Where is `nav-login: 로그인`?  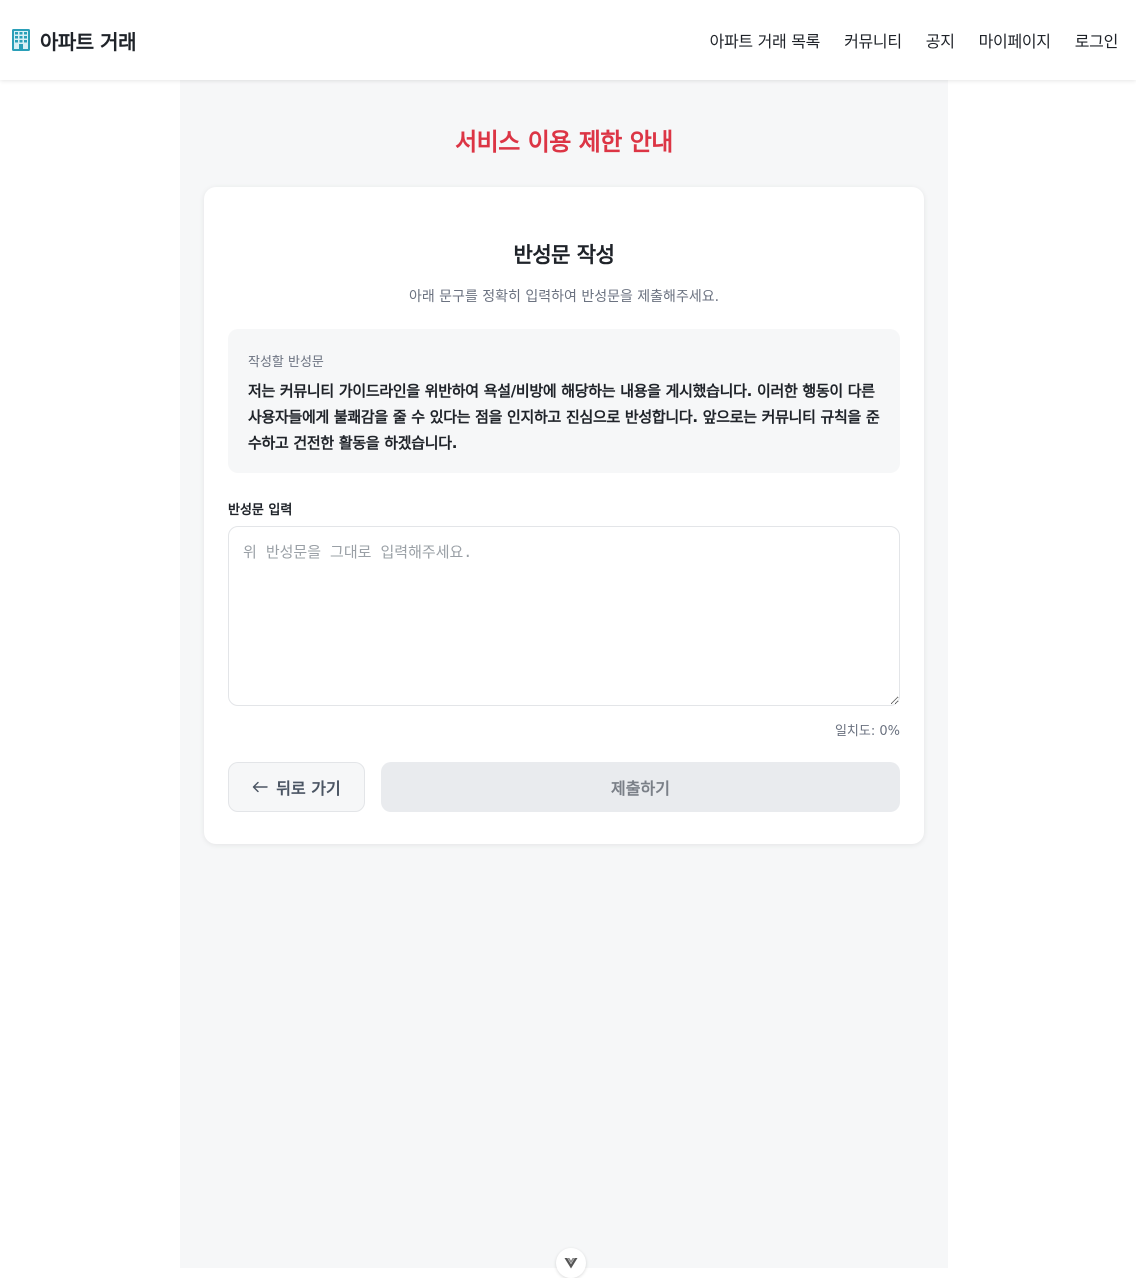
nav-login: 로그인 is located at coordinates (1097, 40).